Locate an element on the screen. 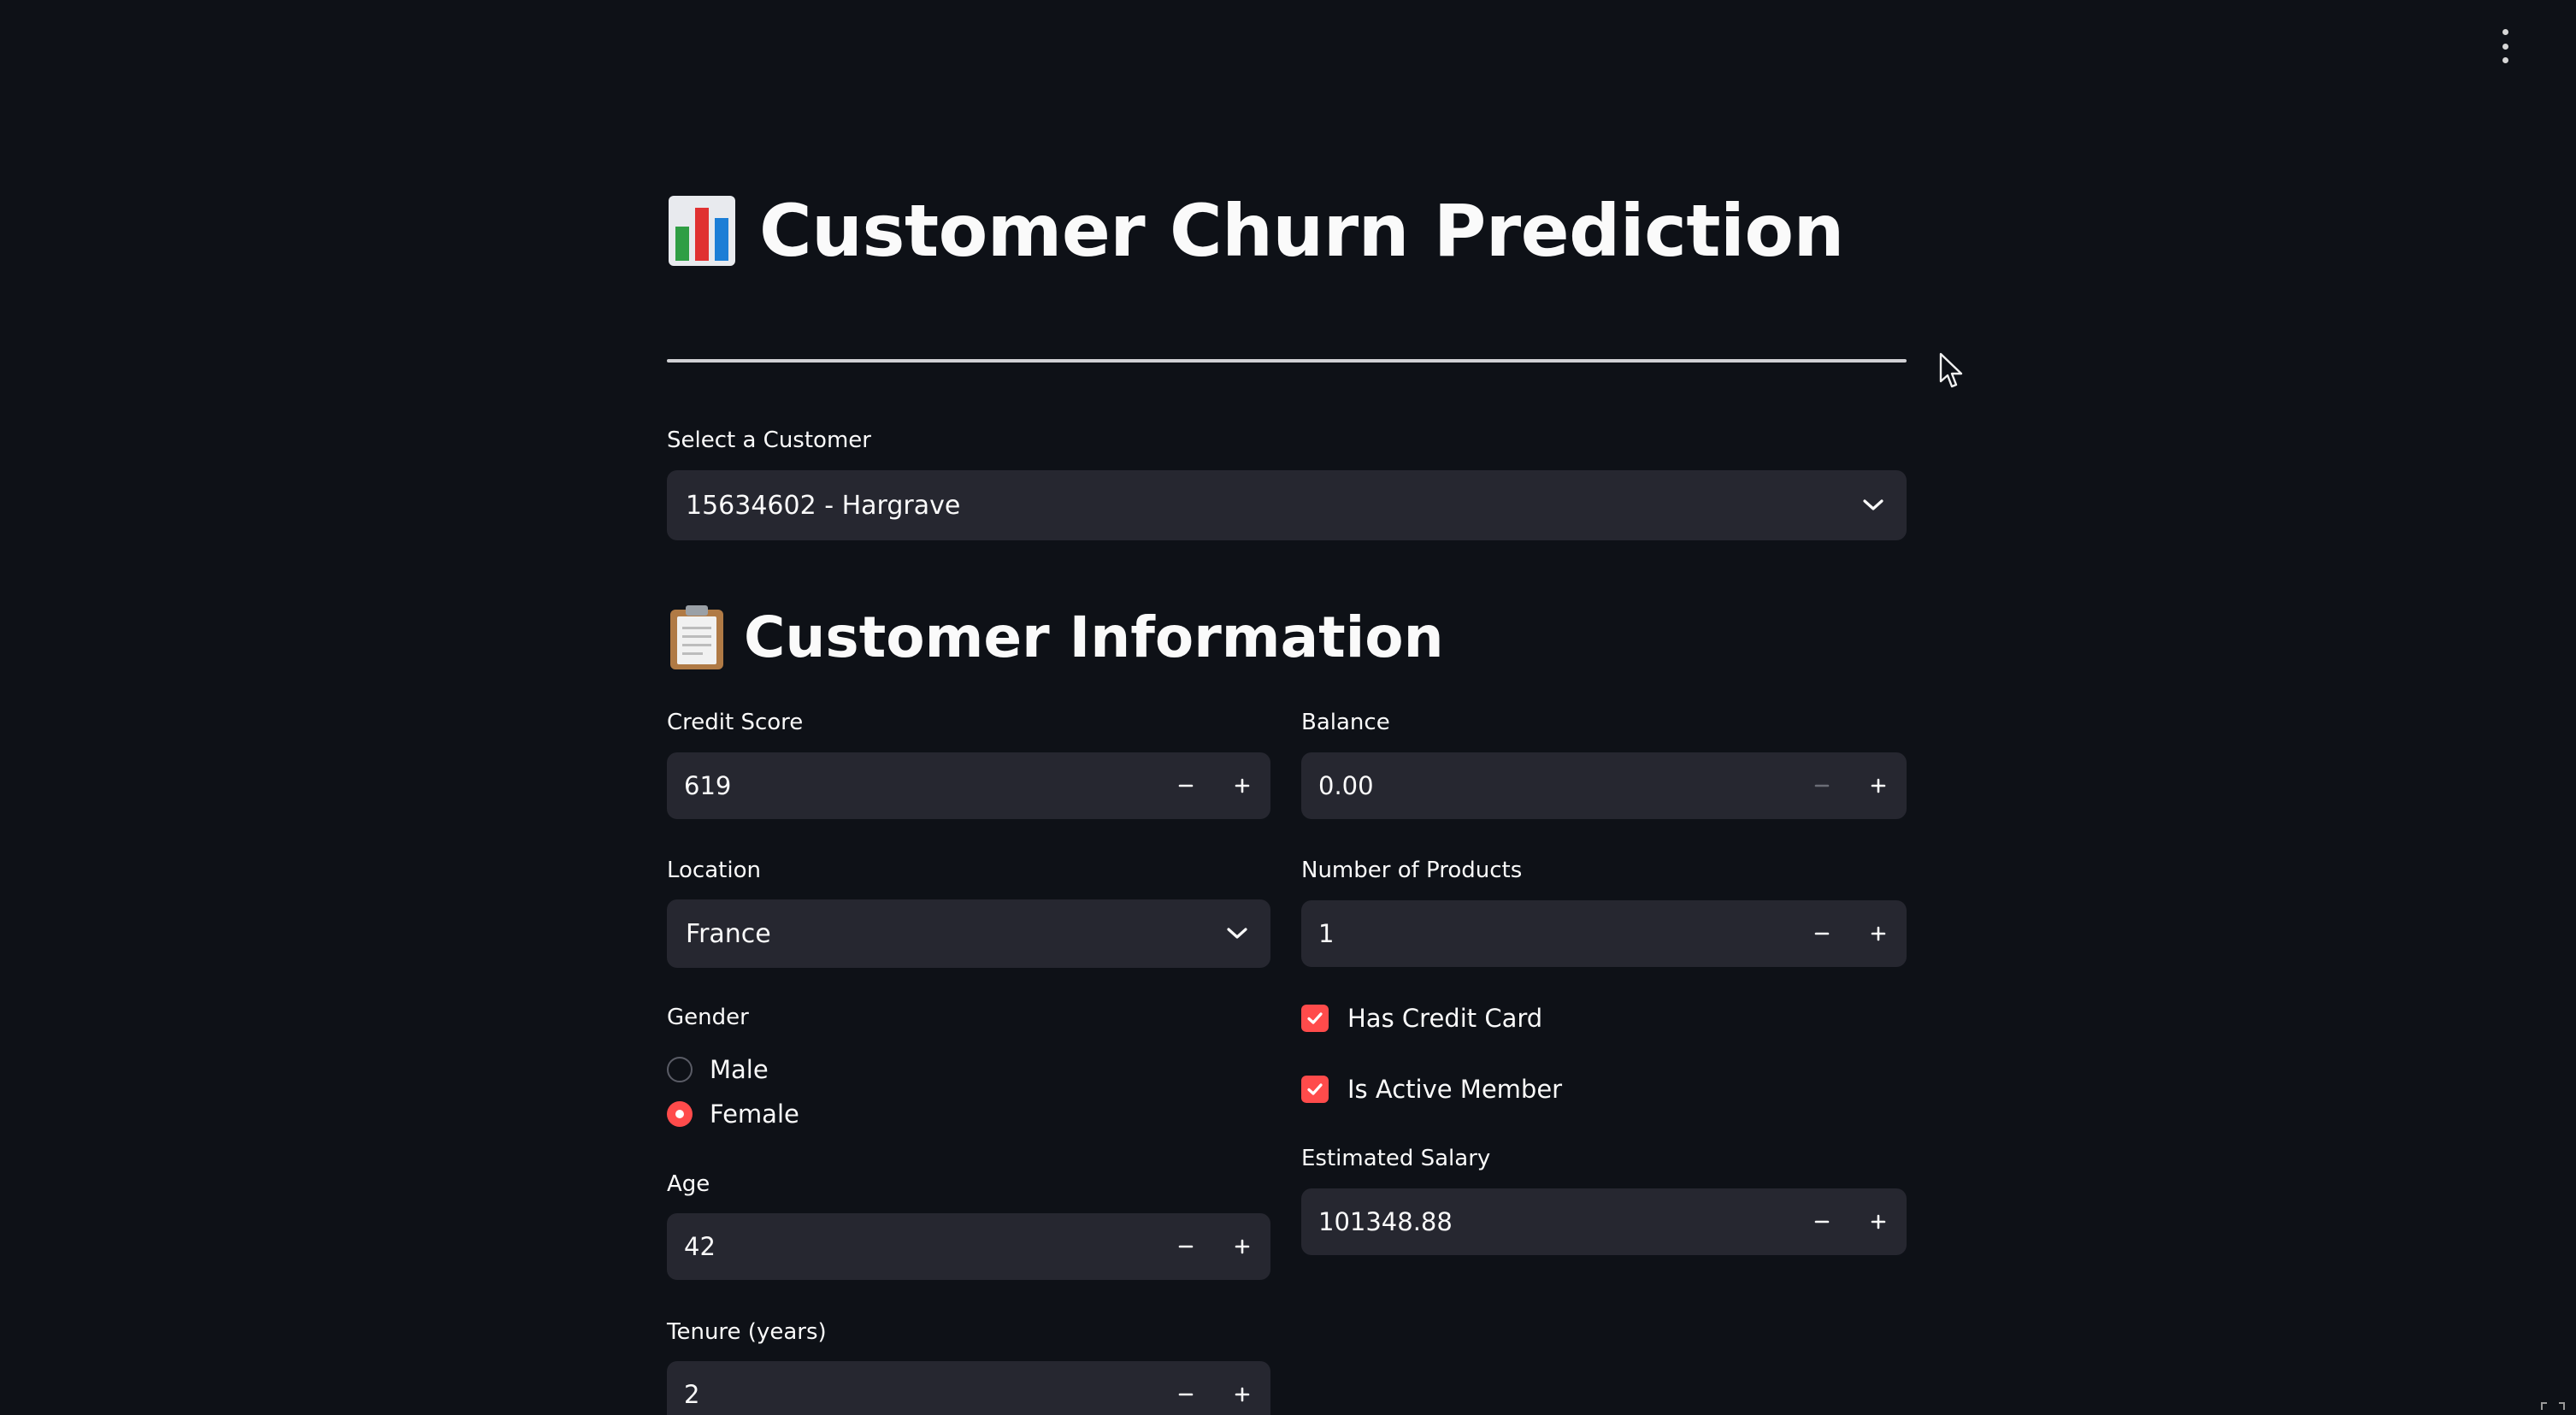  section-header: Customer Information is located at coordinates (1055, 636).